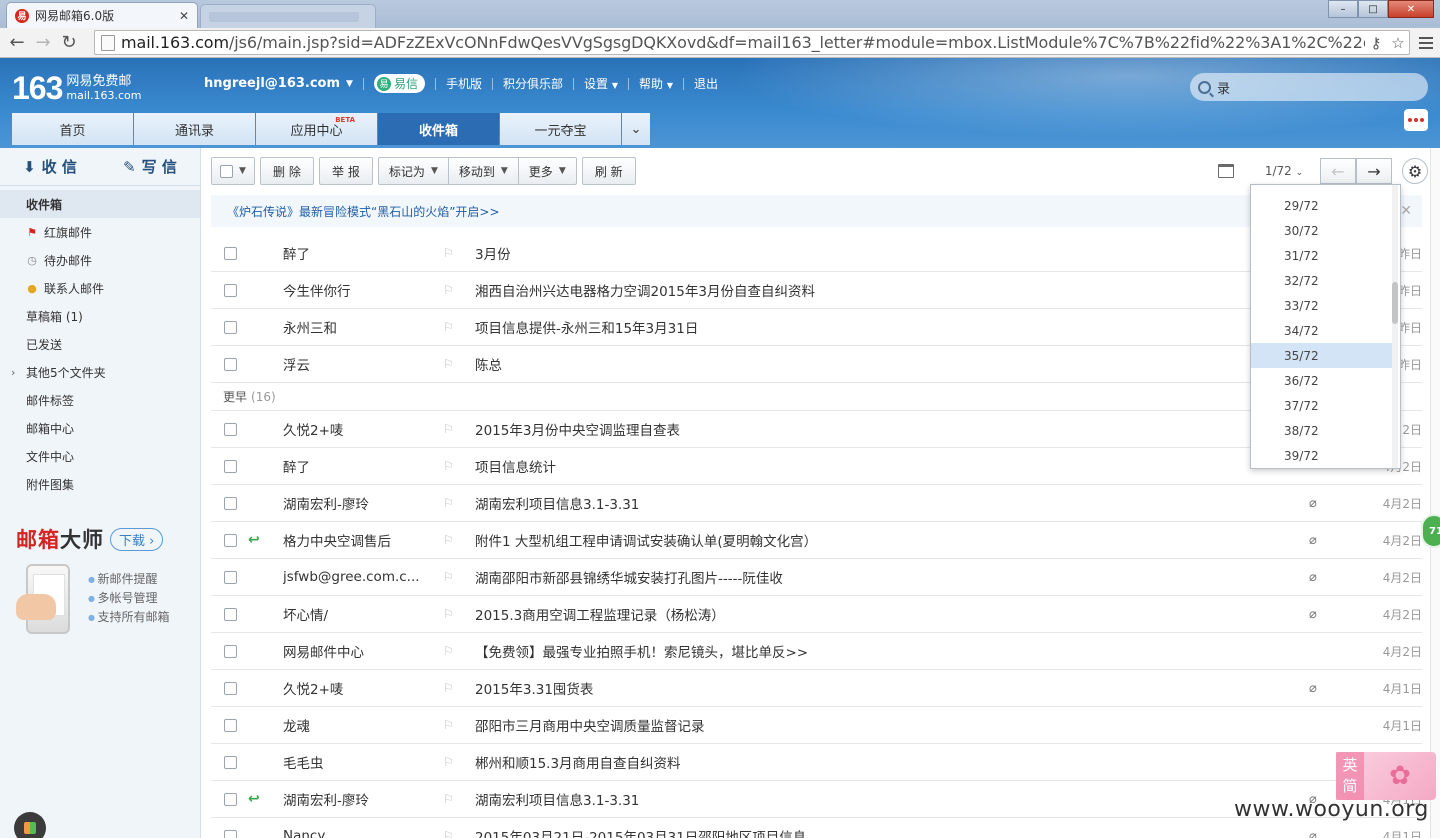 Image resolution: width=1440 pixels, height=838 pixels. I want to click on next-page-button: →, so click(1374, 171).